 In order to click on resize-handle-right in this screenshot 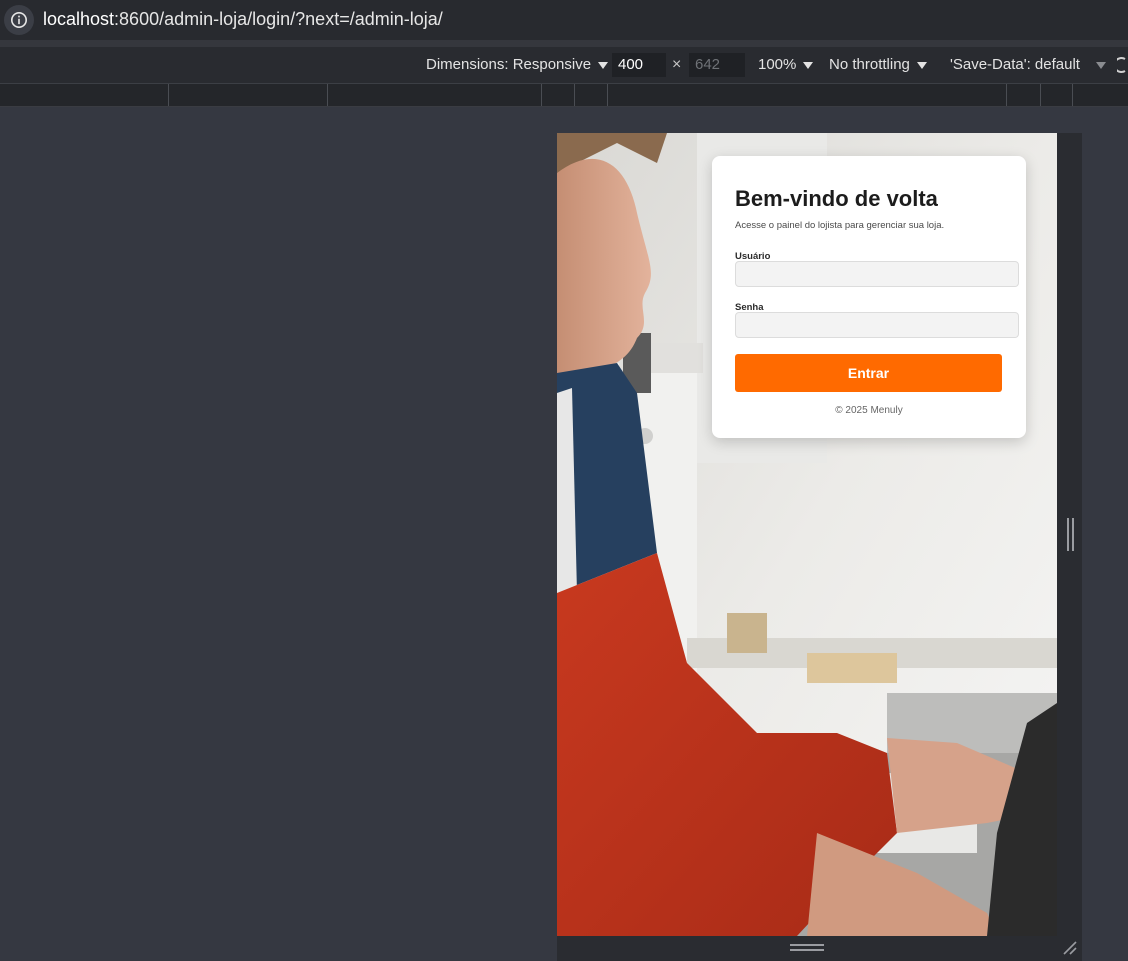, I will do `click(1070, 534)`.